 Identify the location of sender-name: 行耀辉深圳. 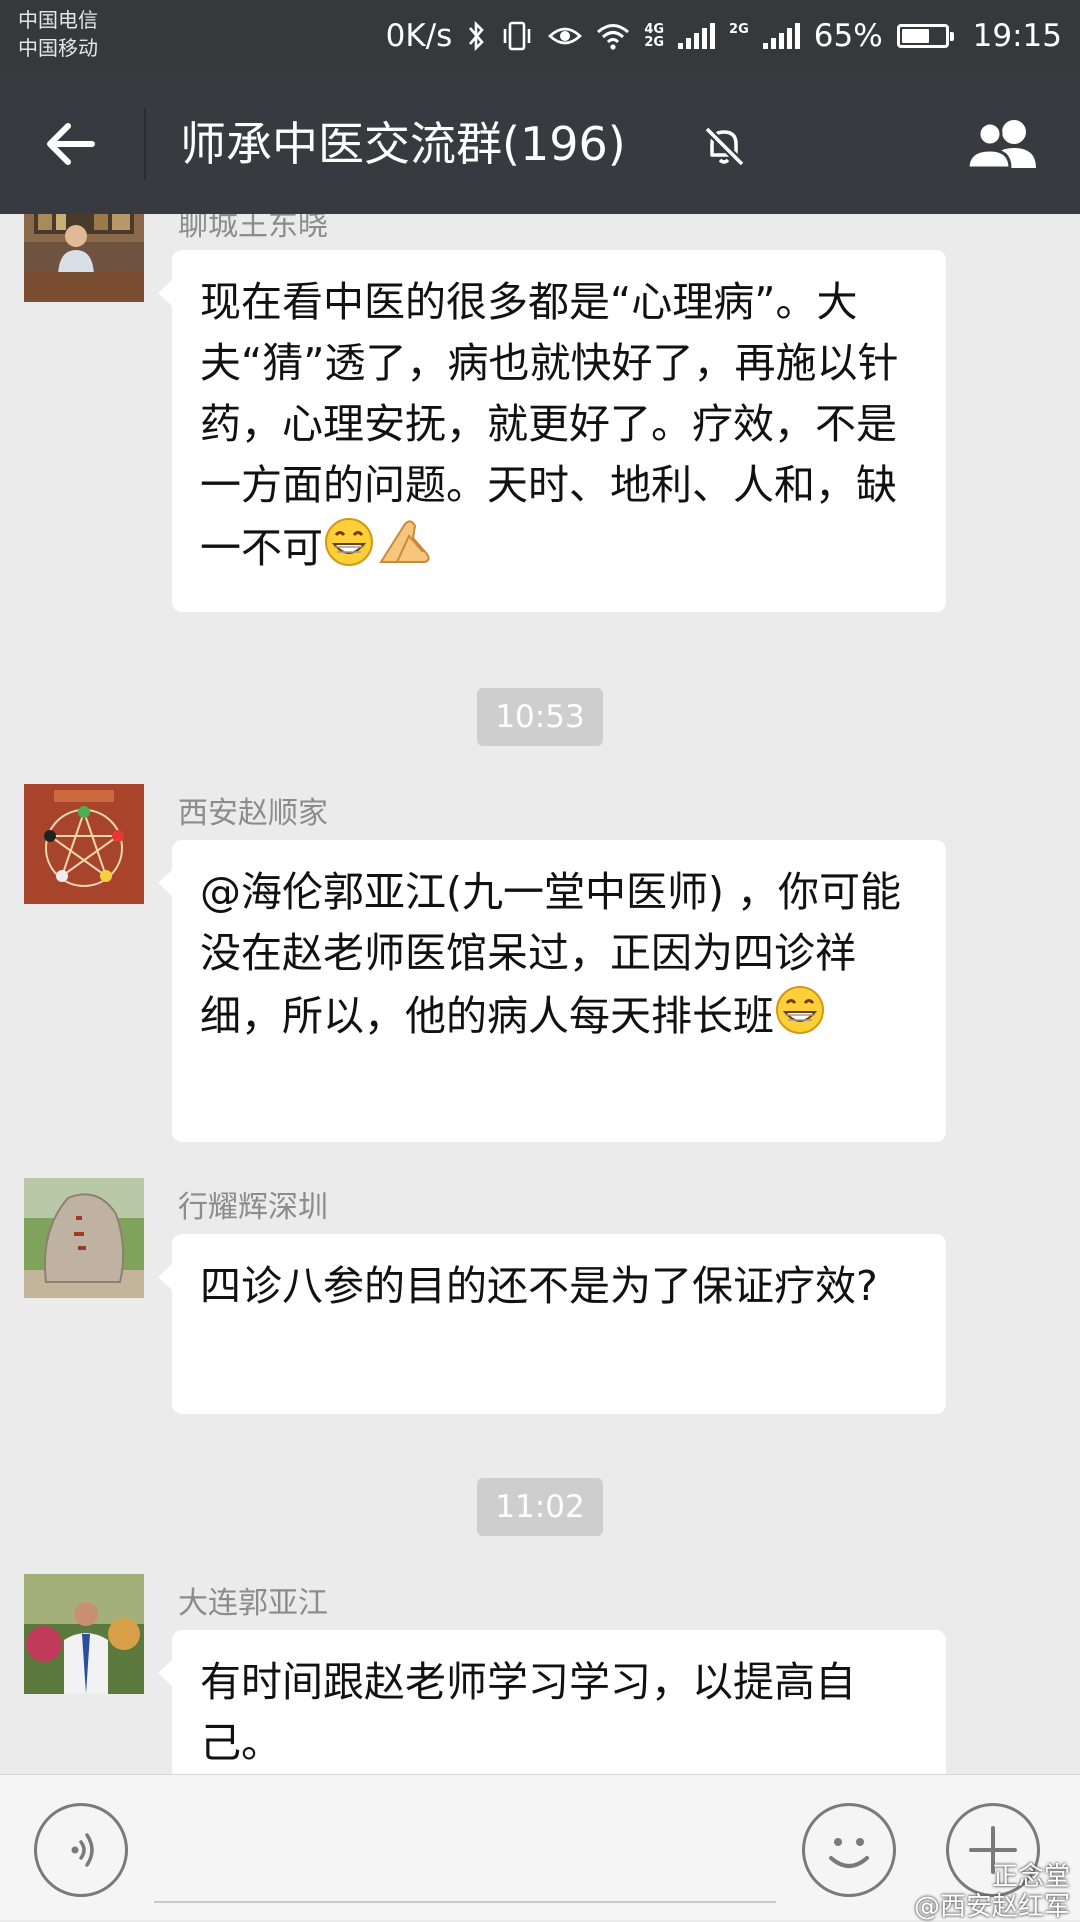
(253, 1207).